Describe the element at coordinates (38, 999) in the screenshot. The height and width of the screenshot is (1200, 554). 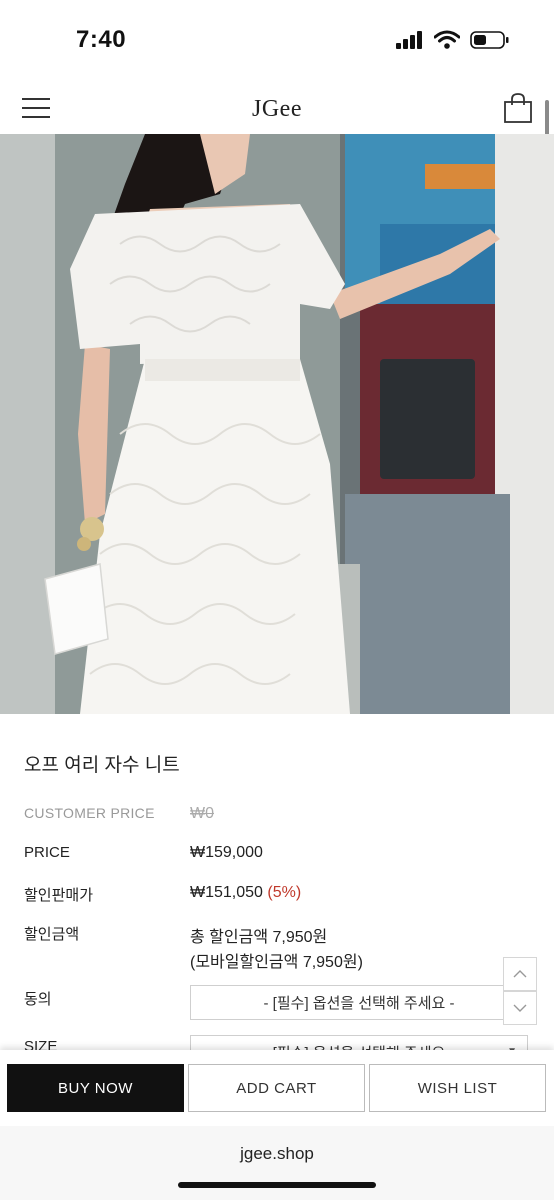
I see `agree-label: 동의` at that location.